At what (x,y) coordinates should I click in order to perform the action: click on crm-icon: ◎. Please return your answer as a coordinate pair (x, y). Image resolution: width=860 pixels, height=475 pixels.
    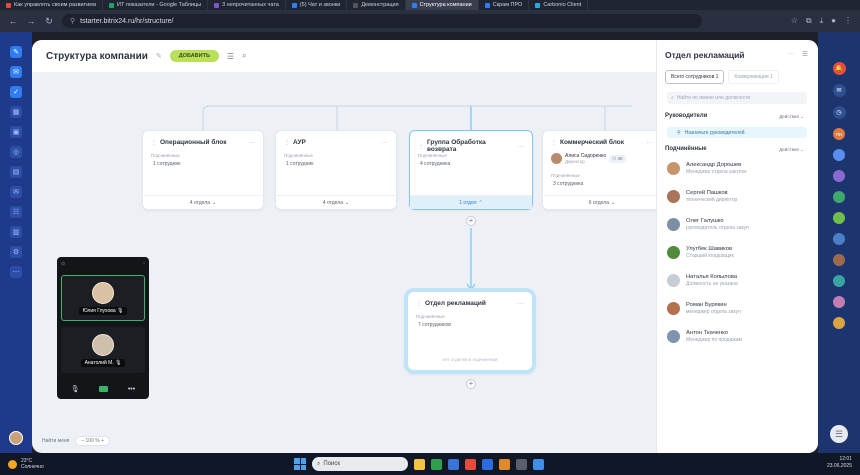
    Looking at the image, I should click on (16, 152).